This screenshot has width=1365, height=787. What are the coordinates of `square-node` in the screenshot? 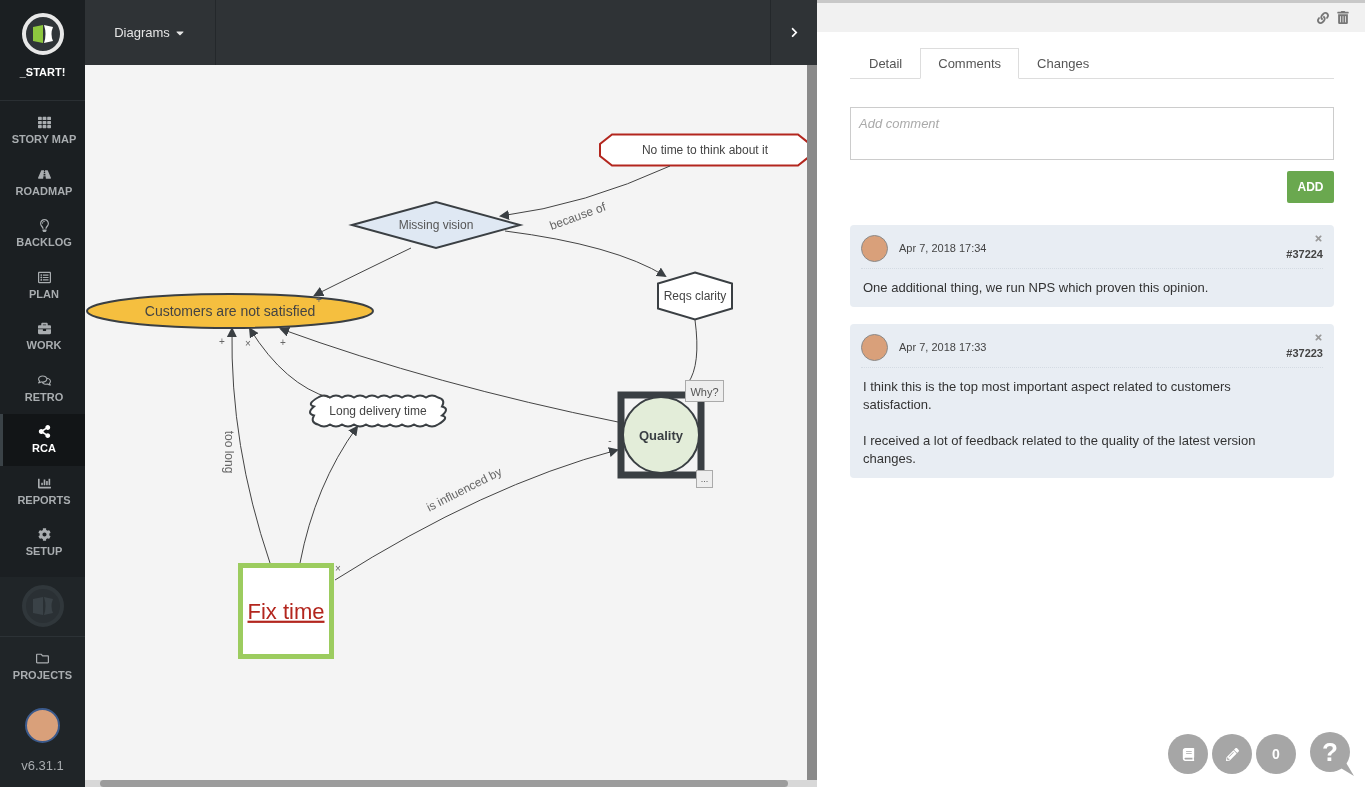 It's located at (286, 611).